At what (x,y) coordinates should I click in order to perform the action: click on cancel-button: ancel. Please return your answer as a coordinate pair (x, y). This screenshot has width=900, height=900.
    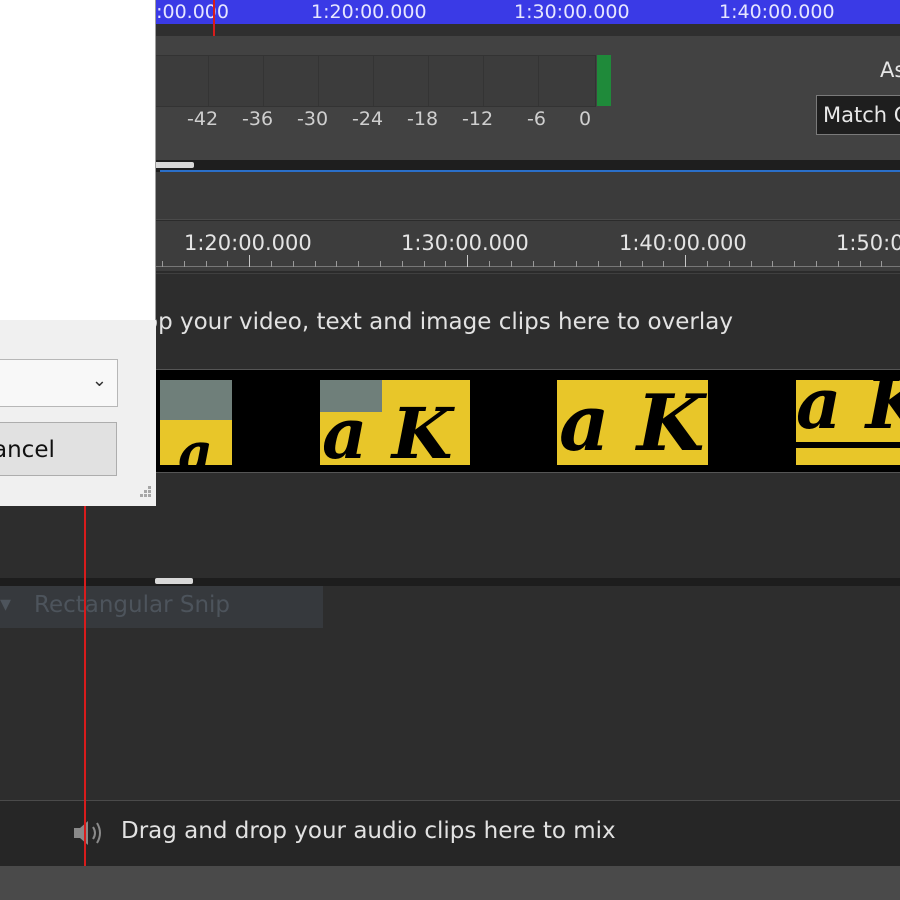
    Looking at the image, I should click on (58, 449).